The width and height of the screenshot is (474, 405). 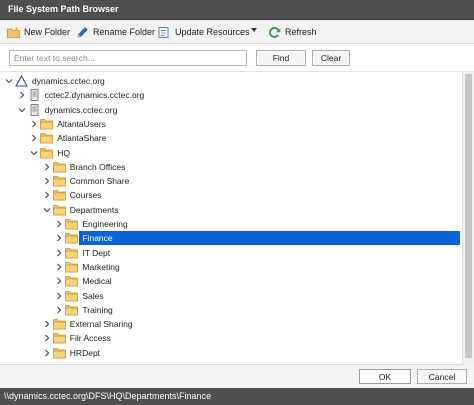 I want to click on dialog-footer: OK Cancel, so click(x=237, y=376).